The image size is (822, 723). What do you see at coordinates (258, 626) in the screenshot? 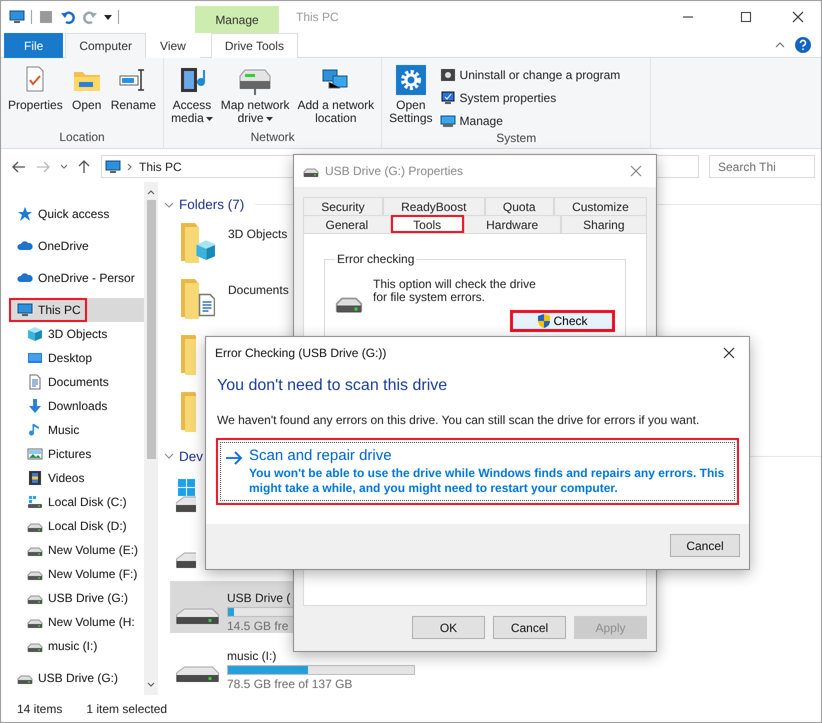
I see `free-space: 14.5 GB fre` at bounding box center [258, 626].